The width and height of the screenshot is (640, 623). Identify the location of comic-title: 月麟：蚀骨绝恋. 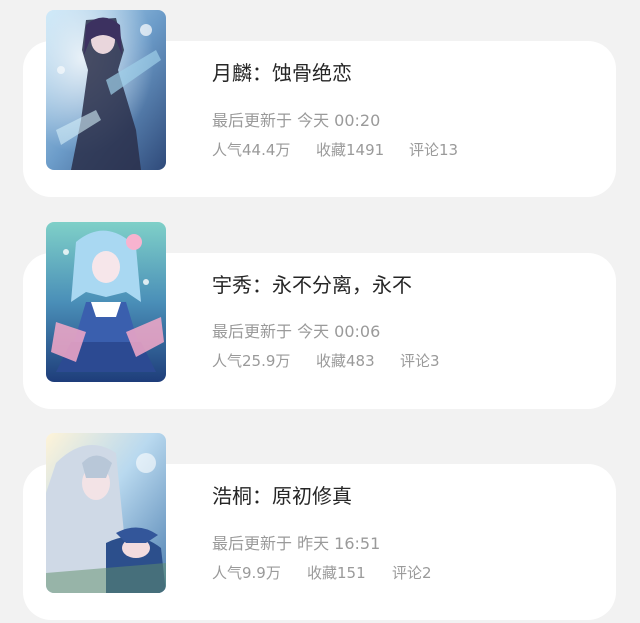
(282, 73).